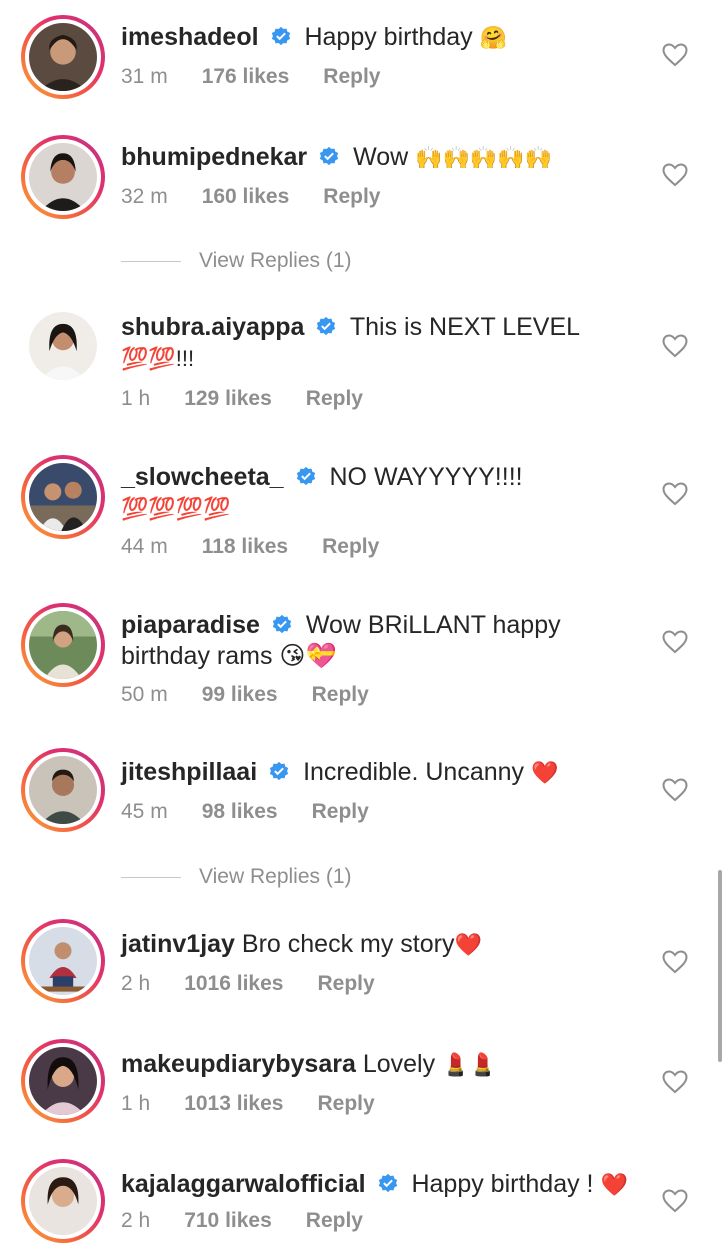  Describe the element at coordinates (414, 772) in the screenshot. I see `comment-body: Incredible. Uncanny` at that location.